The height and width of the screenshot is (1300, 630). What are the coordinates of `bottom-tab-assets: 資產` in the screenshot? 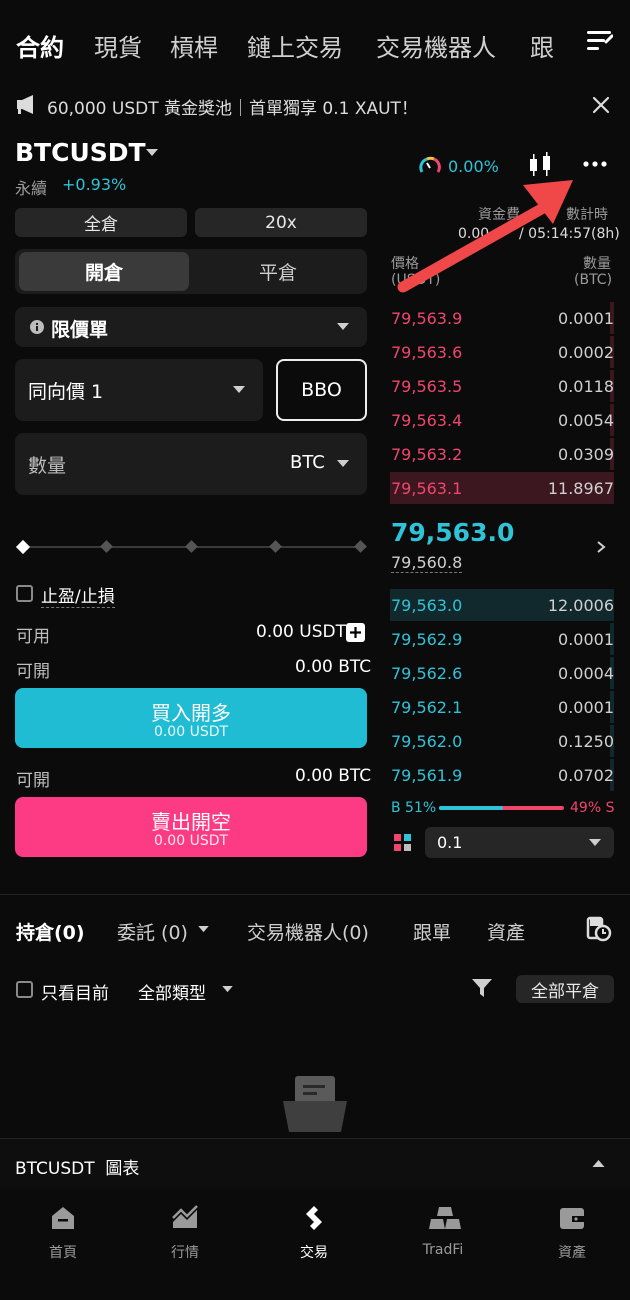 It's located at (569, 1235).